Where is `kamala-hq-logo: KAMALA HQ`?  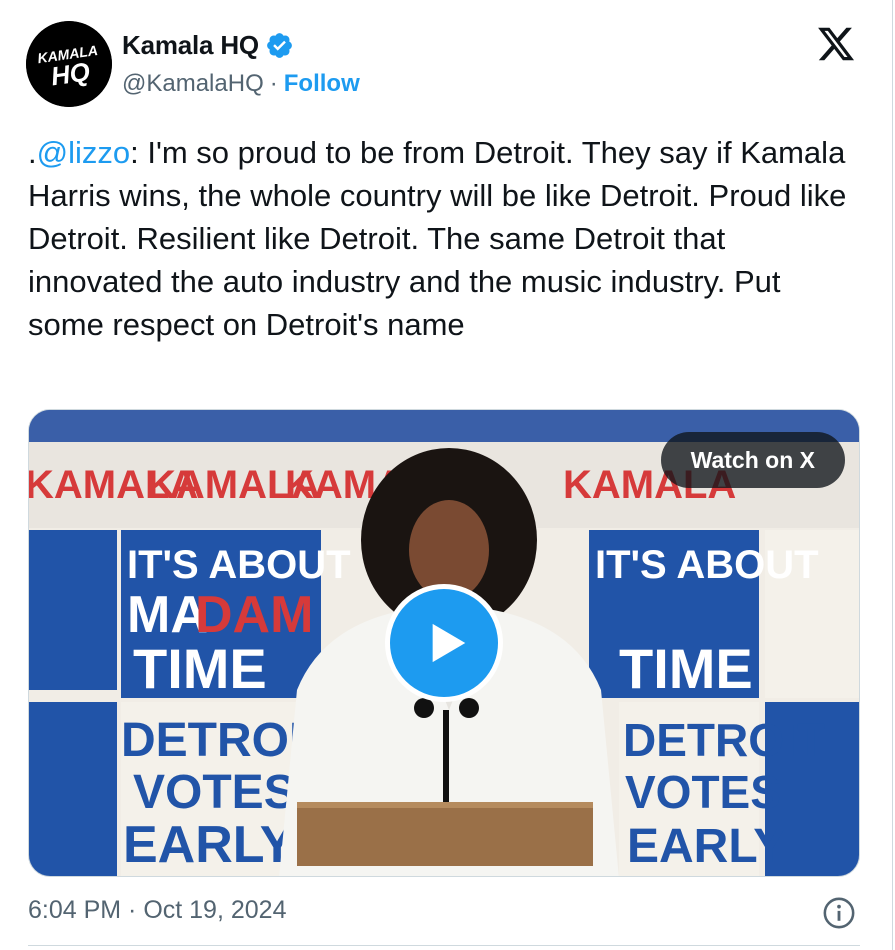 kamala-hq-logo: KAMALA HQ is located at coordinates (69, 64).